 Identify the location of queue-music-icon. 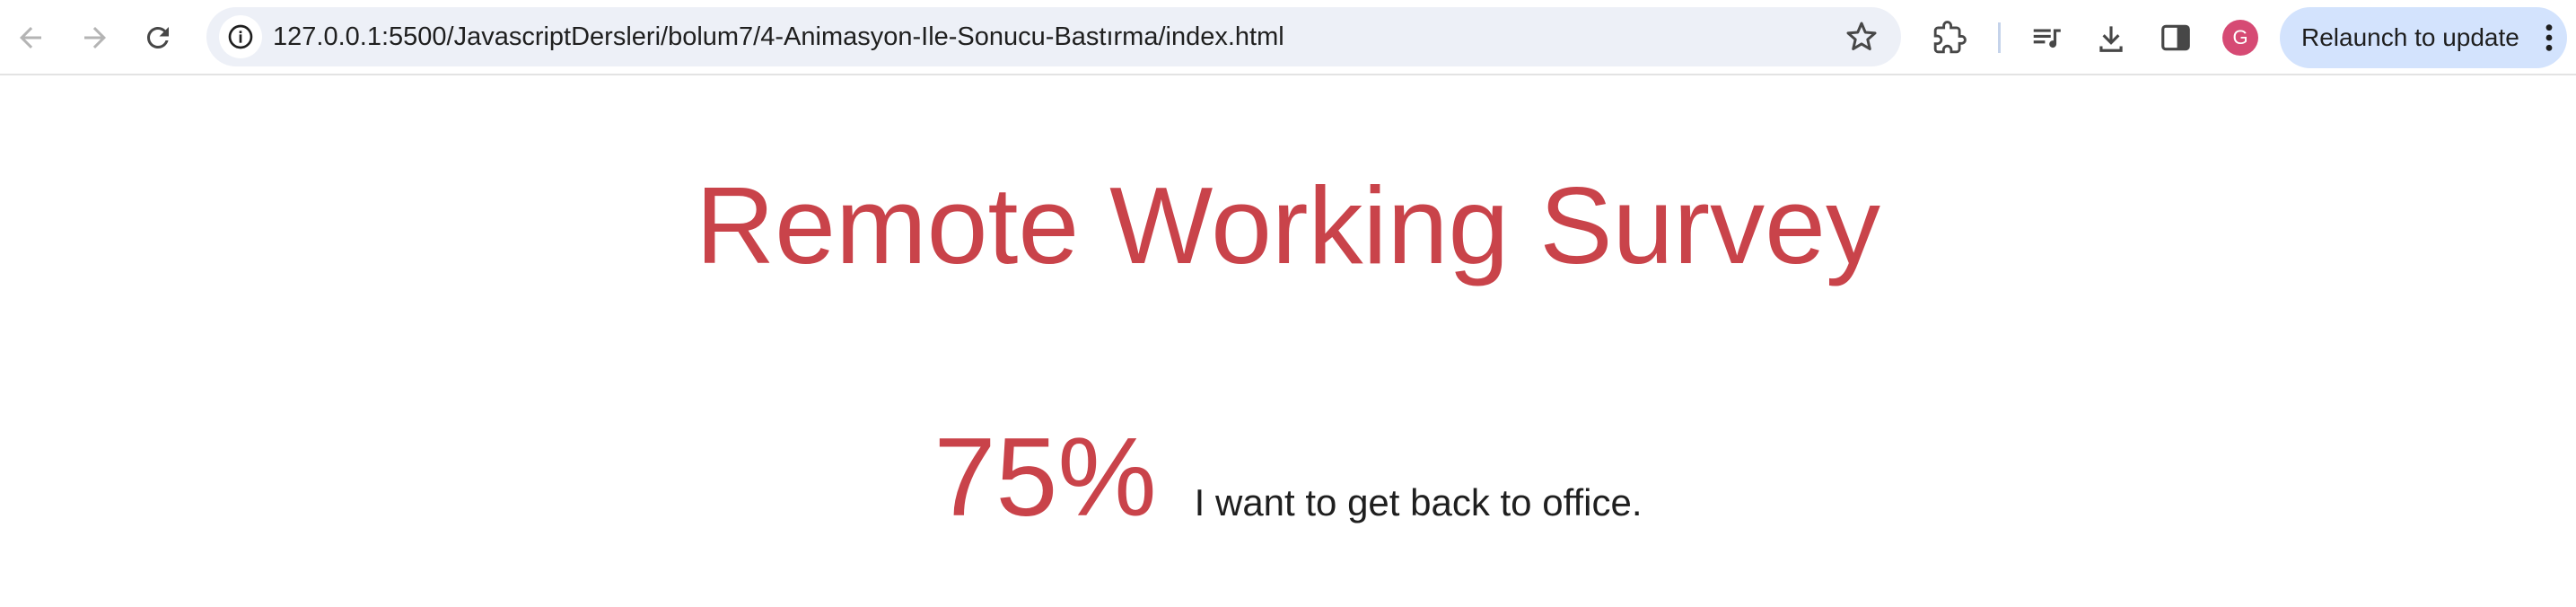
(2047, 39).